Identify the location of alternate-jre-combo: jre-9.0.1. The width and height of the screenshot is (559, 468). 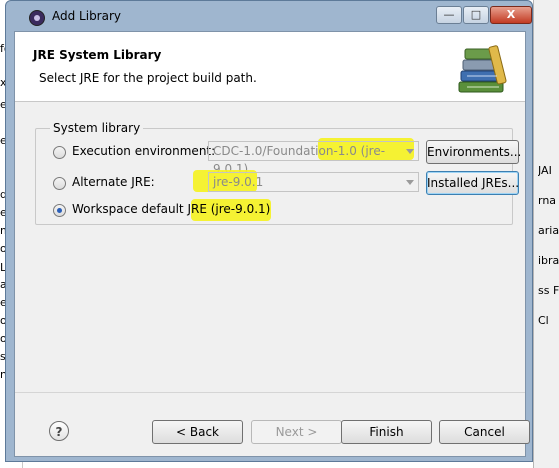
(313, 182).